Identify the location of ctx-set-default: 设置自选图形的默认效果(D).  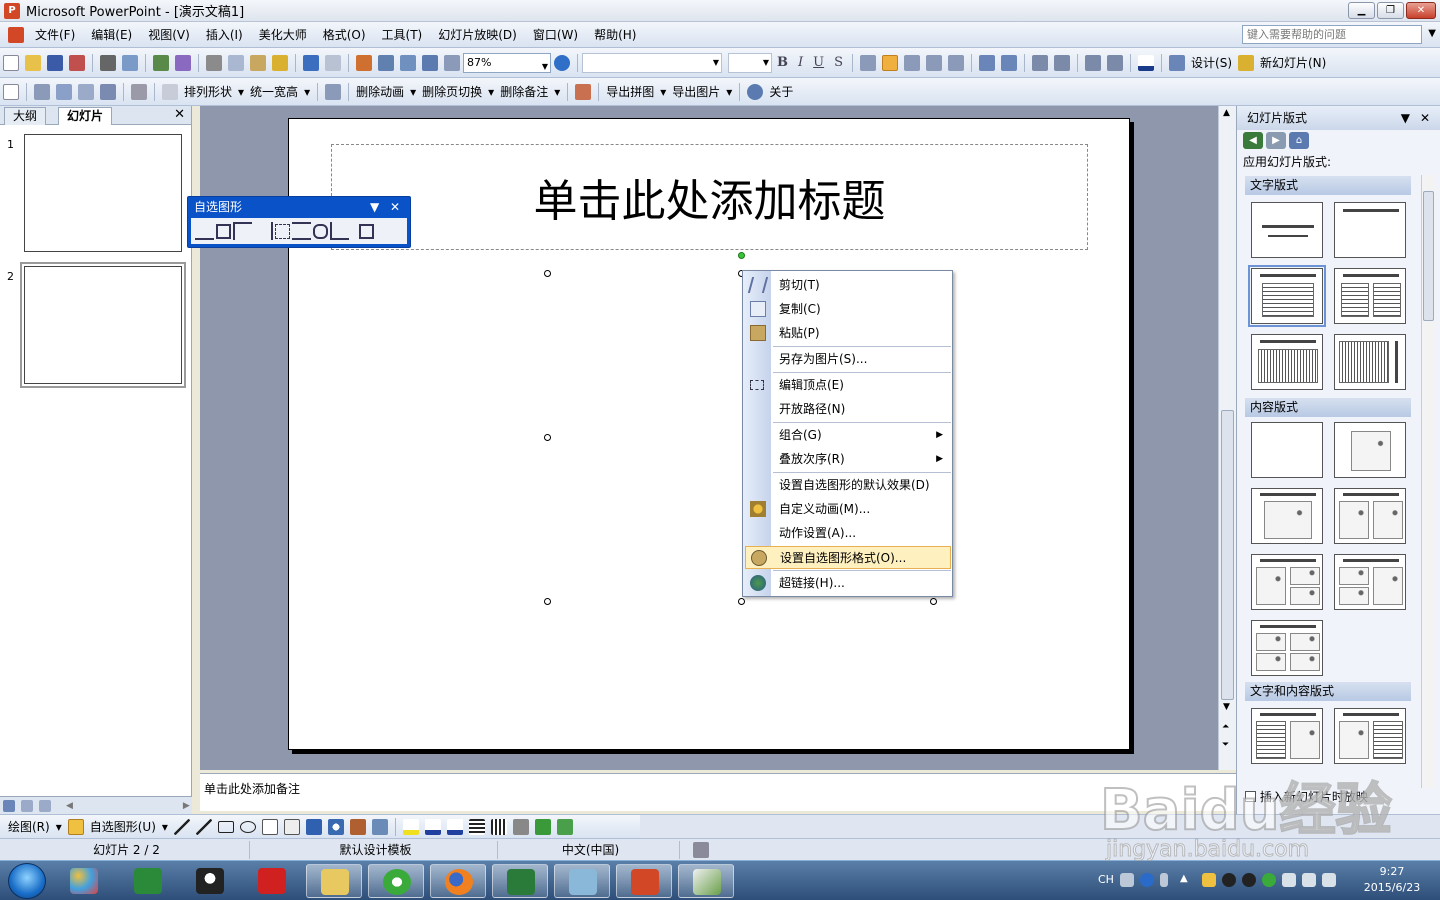
(848, 485).